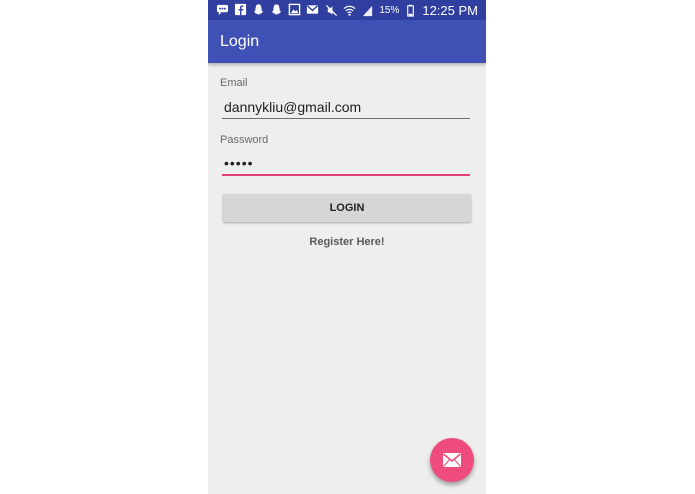 The image size is (695, 494). What do you see at coordinates (240, 41) in the screenshot?
I see `page-title: Login` at bounding box center [240, 41].